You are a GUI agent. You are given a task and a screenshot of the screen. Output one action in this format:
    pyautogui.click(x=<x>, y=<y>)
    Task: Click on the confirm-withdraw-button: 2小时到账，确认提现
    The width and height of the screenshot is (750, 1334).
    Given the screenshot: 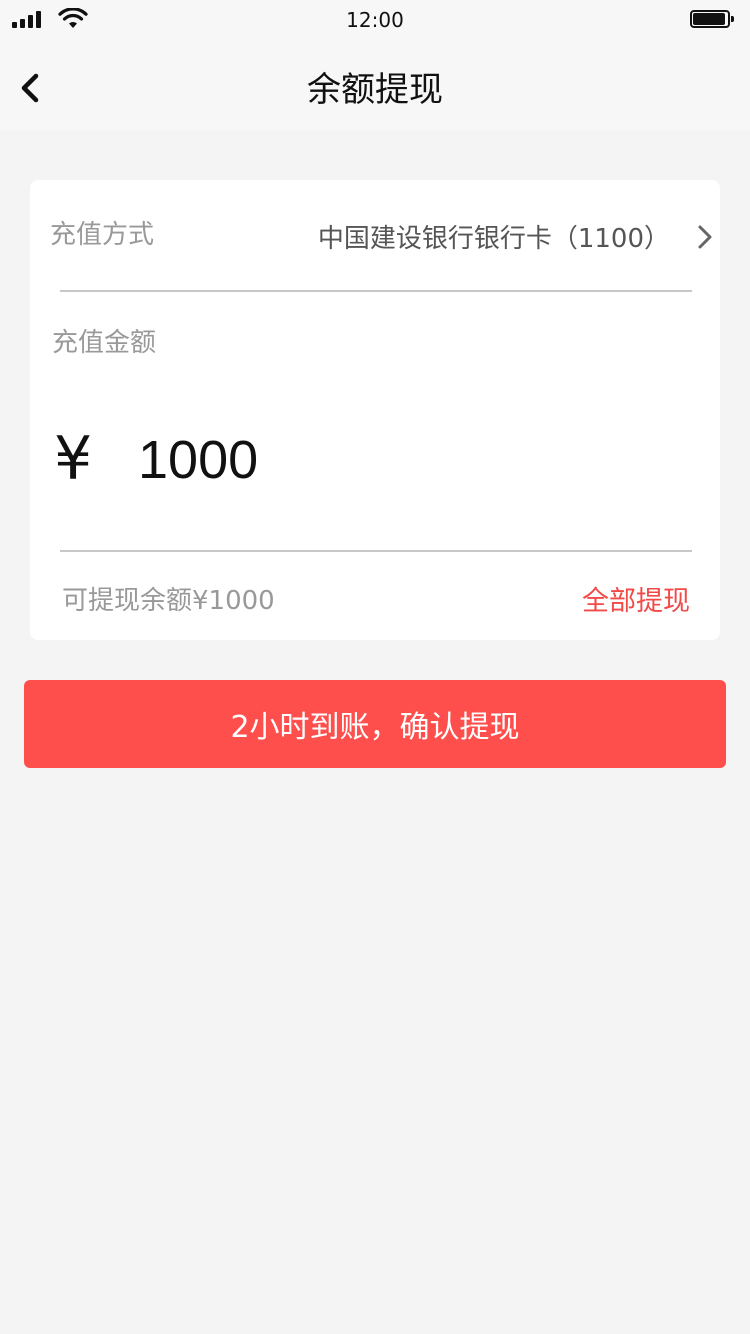 What is the action you would take?
    pyautogui.click(x=375, y=724)
    